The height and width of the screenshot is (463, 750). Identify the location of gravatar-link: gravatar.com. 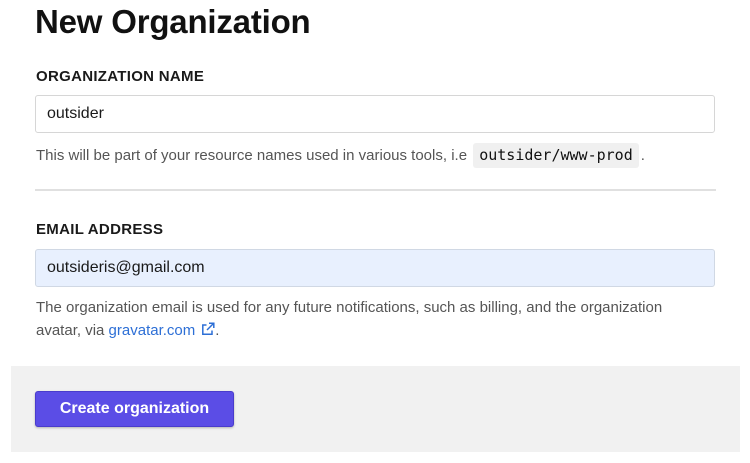
(162, 330).